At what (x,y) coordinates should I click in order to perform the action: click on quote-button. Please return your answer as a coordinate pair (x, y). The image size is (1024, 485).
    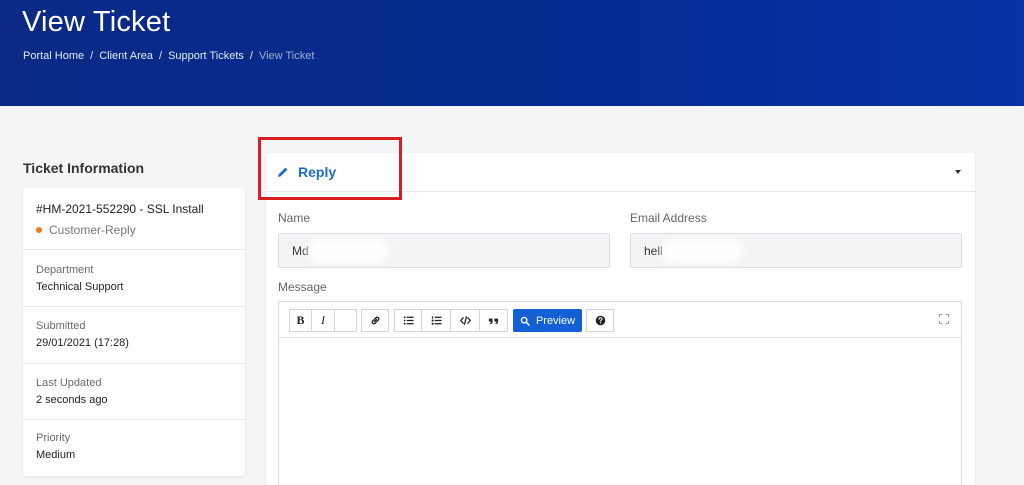
    Looking at the image, I should click on (494, 320).